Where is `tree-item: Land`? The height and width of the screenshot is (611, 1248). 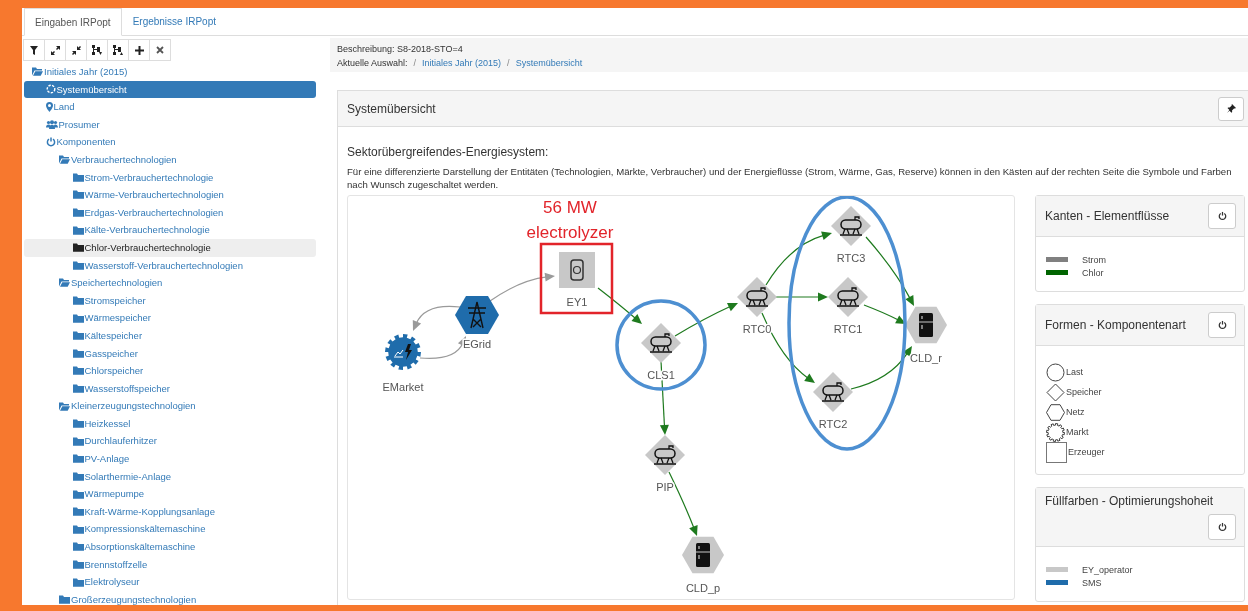 tree-item: Land is located at coordinates (170, 107).